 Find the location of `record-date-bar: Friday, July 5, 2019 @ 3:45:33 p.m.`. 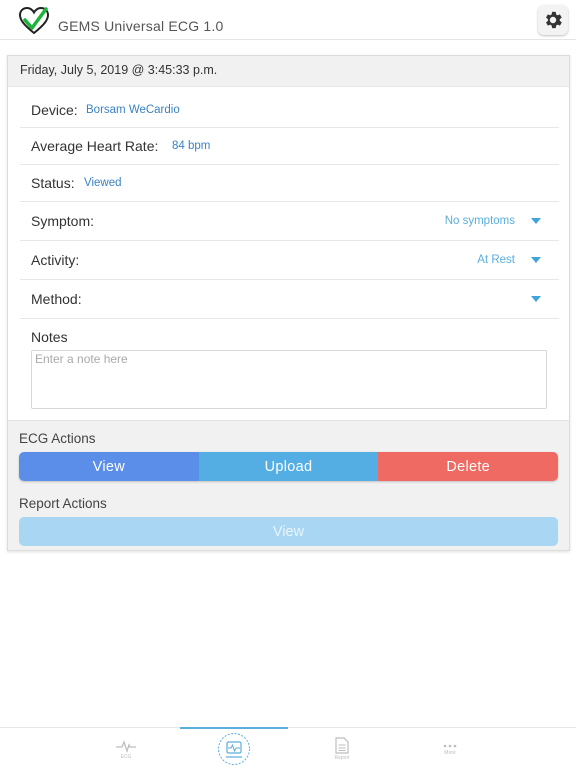

record-date-bar: Friday, July 5, 2019 @ 3:45:33 p.m. is located at coordinates (288, 71).